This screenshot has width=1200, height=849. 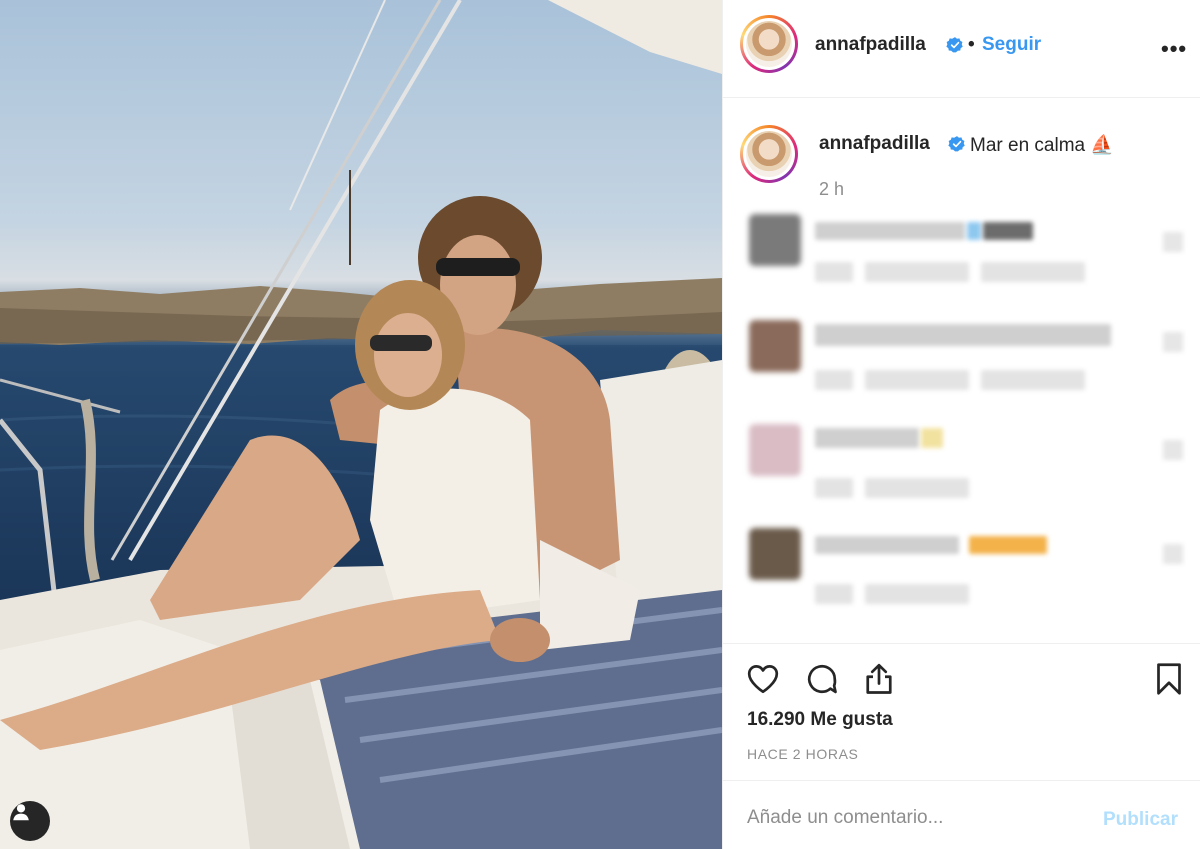 I want to click on more-options-icon: •••, so click(x=1174, y=49).